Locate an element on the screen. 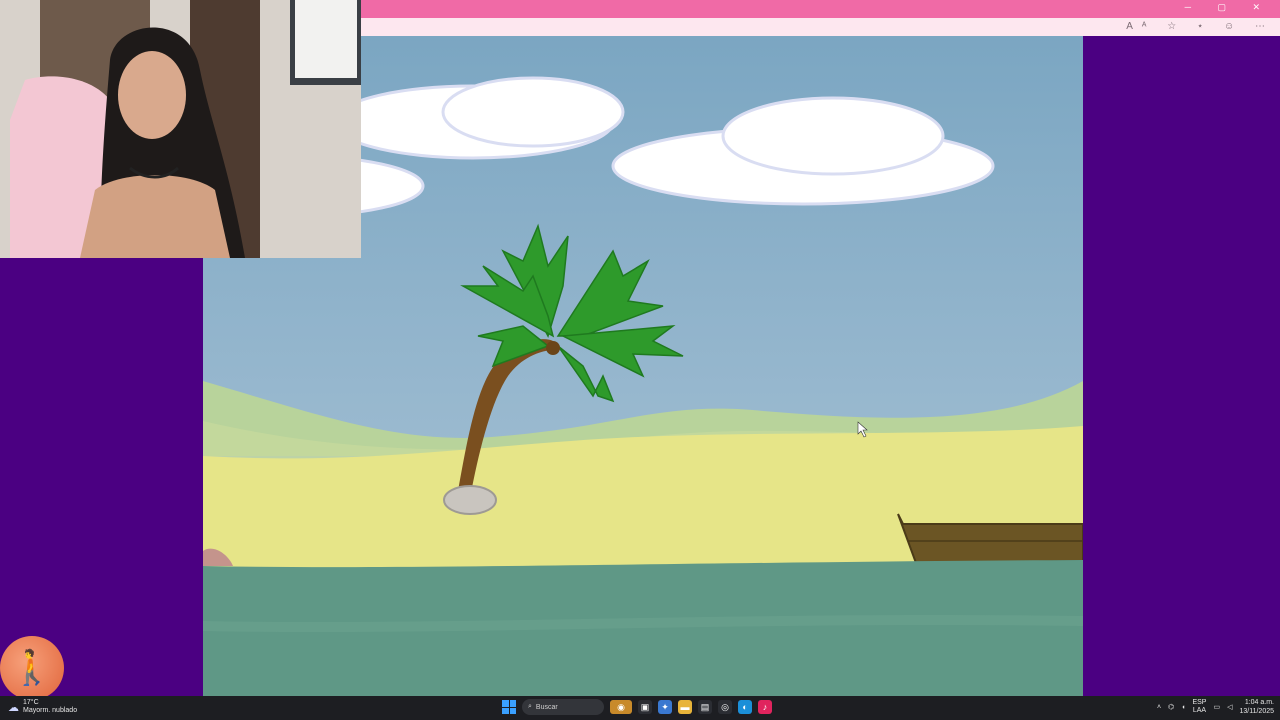 The image size is (1280, 720). webcam-feed is located at coordinates (180, 129).